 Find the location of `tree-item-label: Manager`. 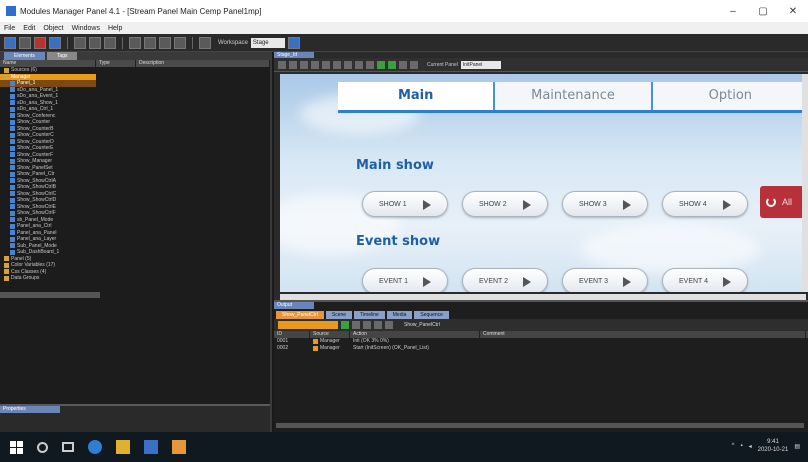

tree-item-label: Manager is located at coordinates (21, 76).